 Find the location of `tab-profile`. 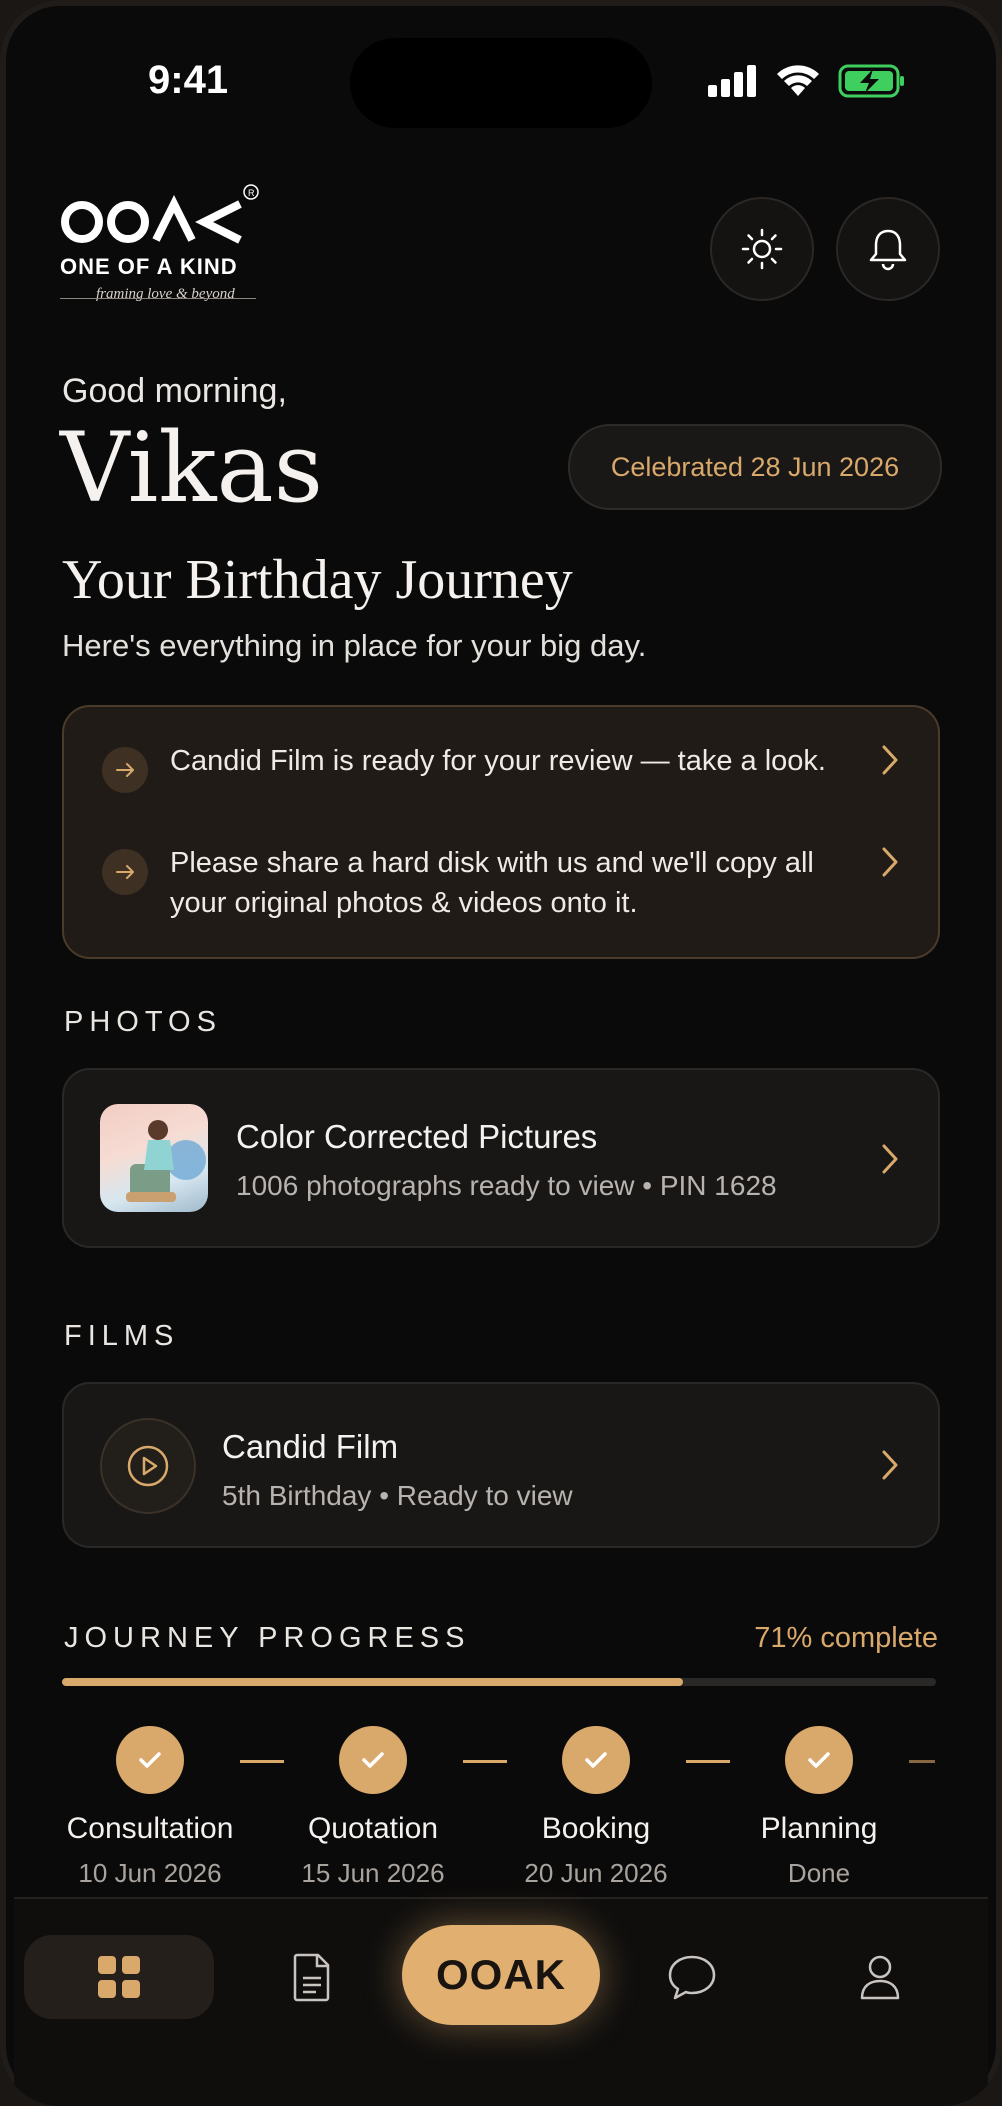

tab-profile is located at coordinates (880, 1977).